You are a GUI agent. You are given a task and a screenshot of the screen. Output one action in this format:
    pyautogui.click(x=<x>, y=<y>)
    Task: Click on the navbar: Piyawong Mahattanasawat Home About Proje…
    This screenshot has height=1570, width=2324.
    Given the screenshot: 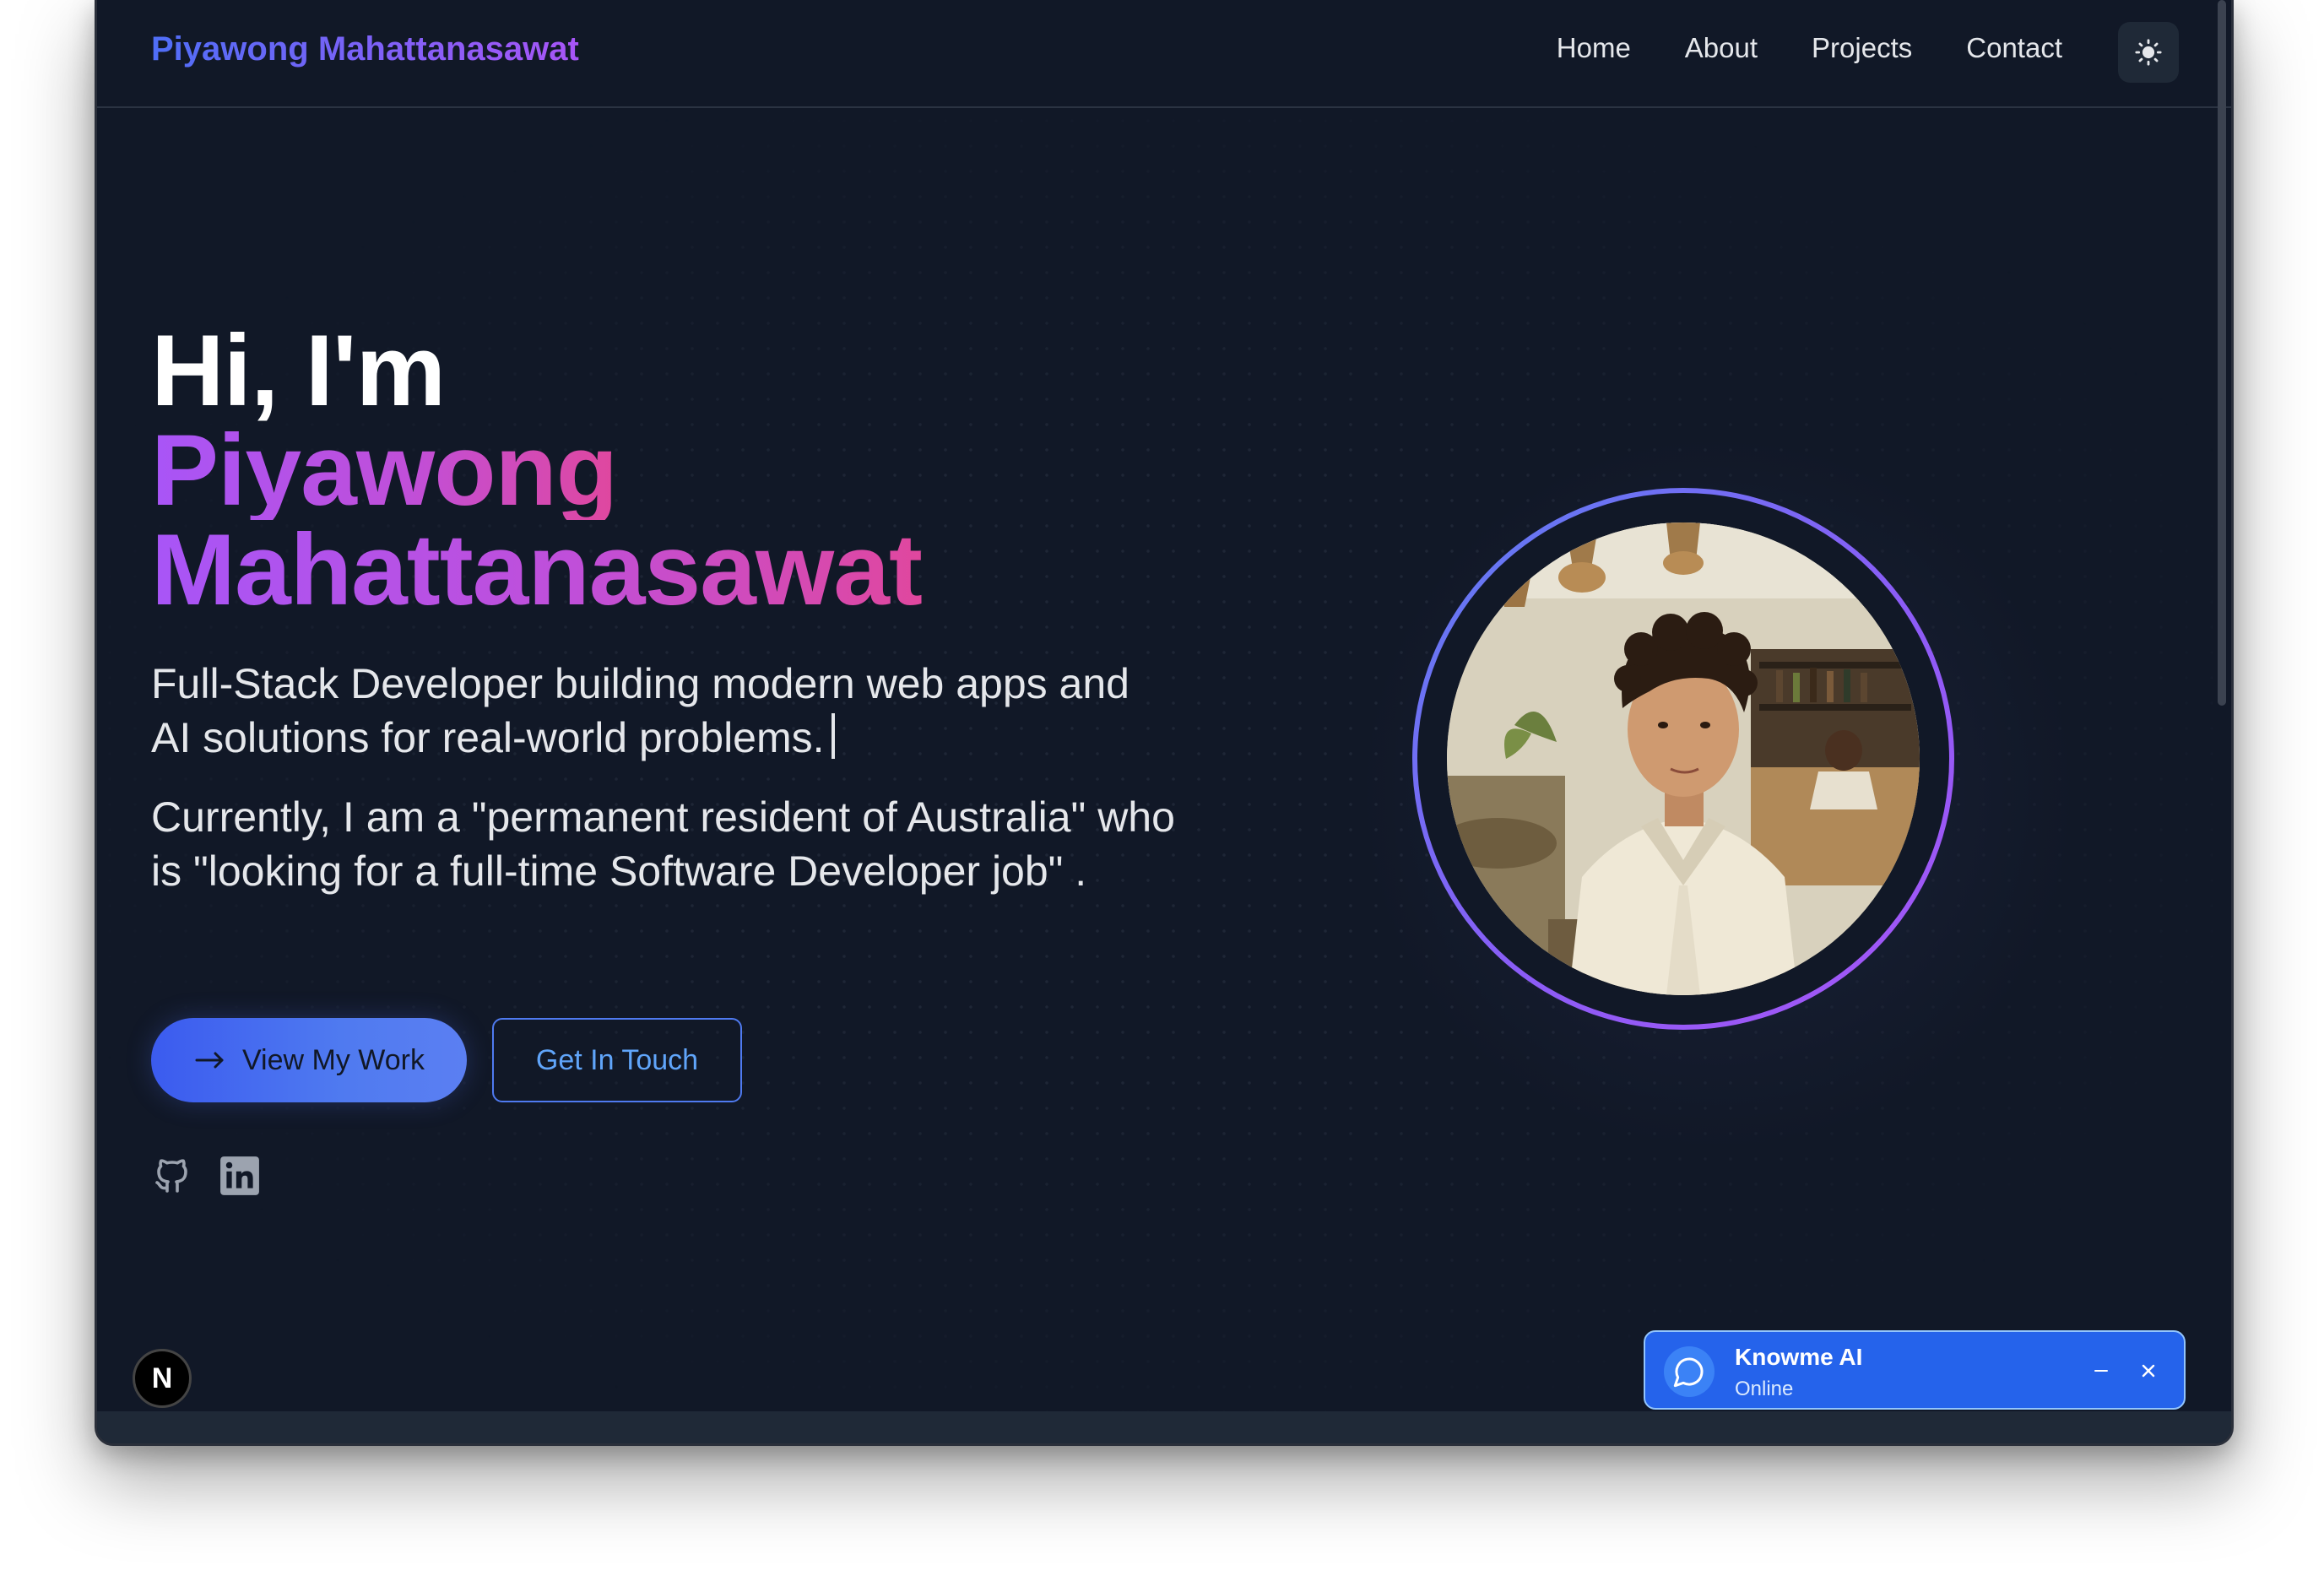 What is the action you would take?
    pyautogui.click(x=1164, y=54)
    